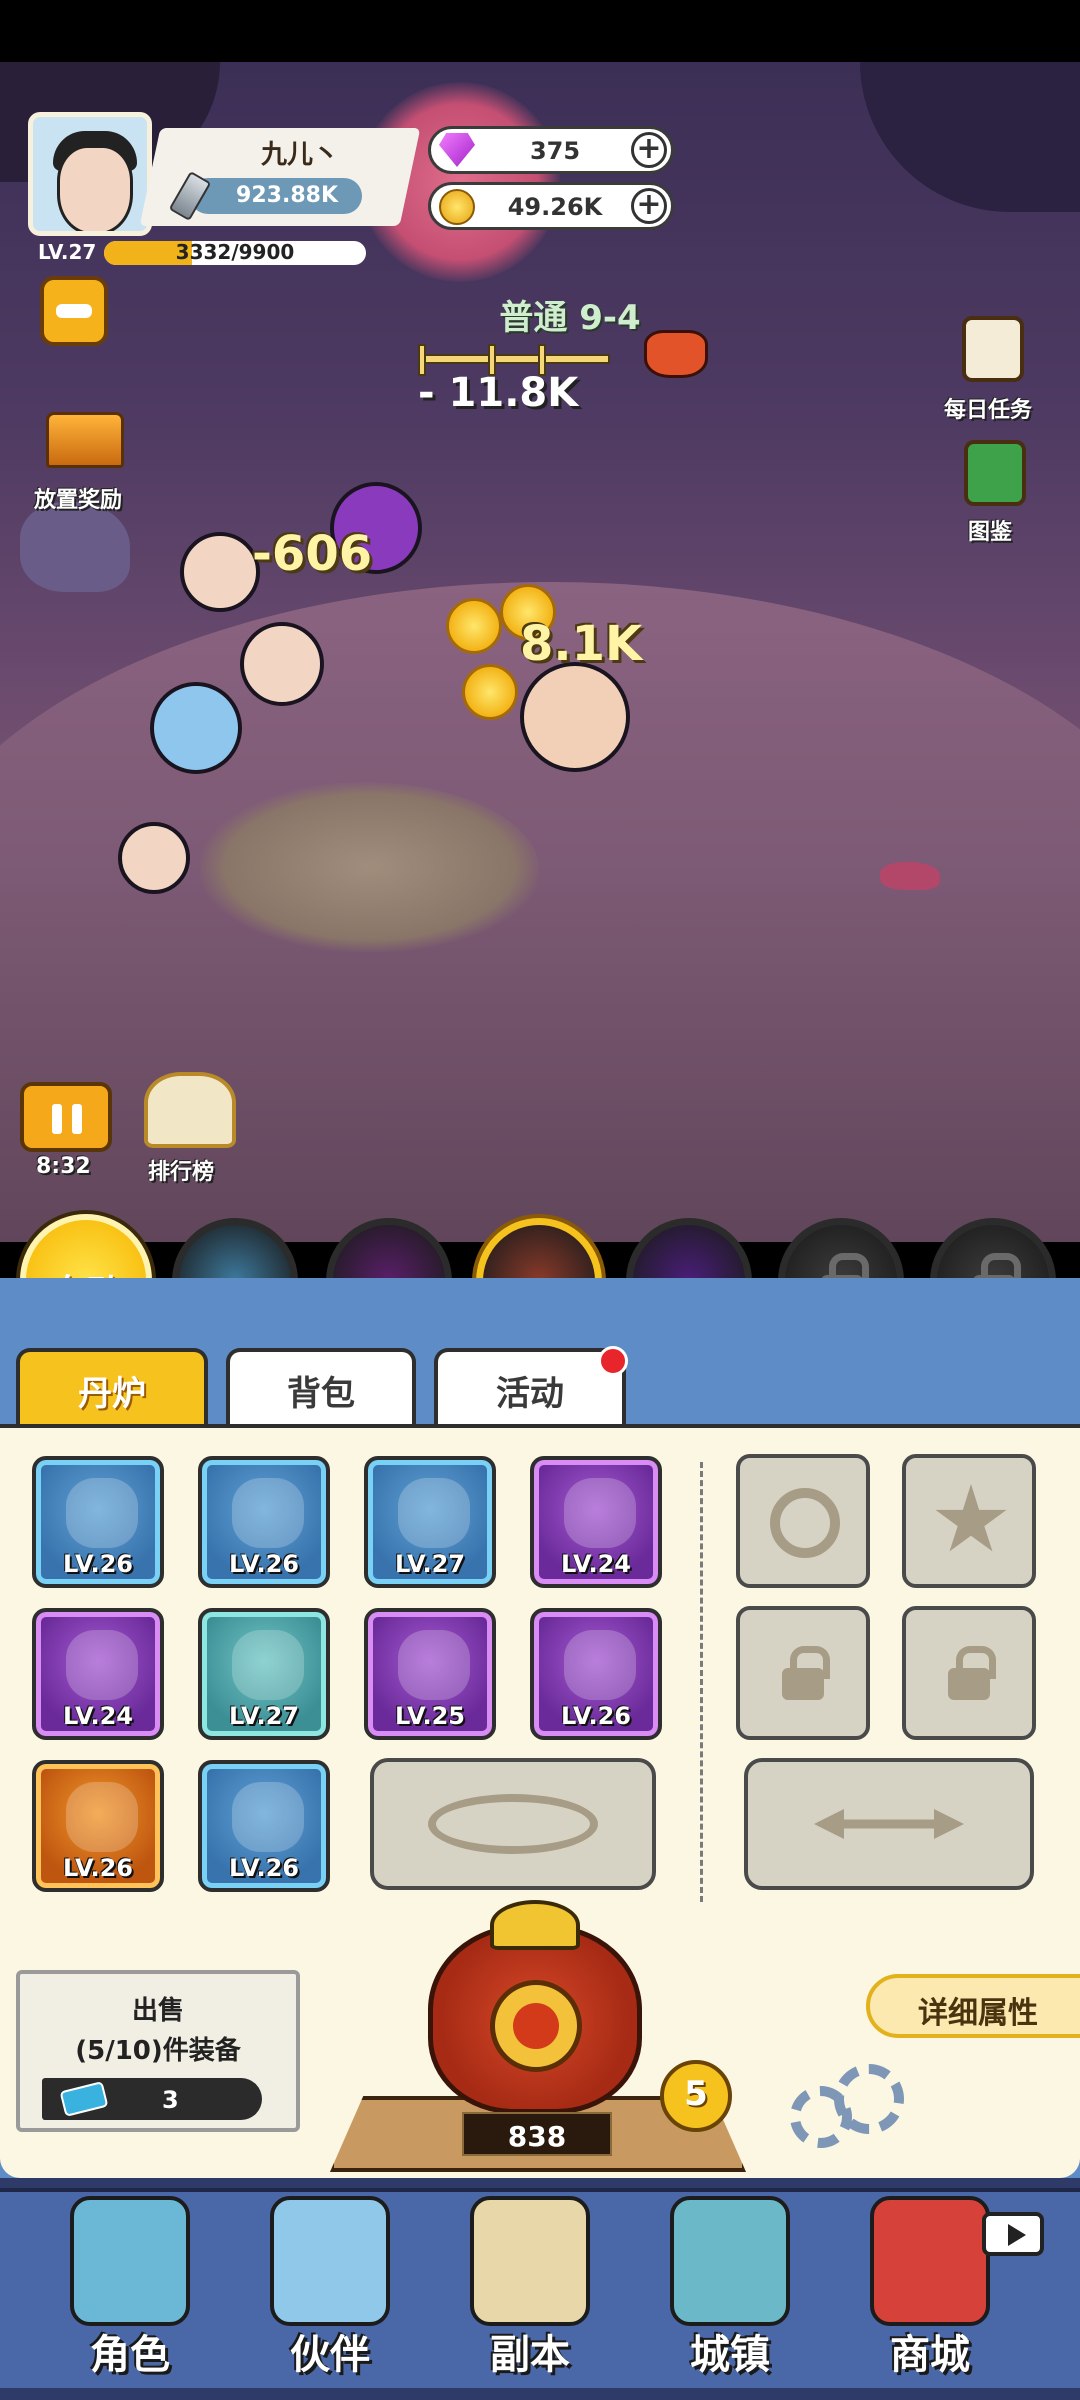 This screenshot has width=1080, height=2400. I want to click on item-level: LV.24, so click(596, 1564).